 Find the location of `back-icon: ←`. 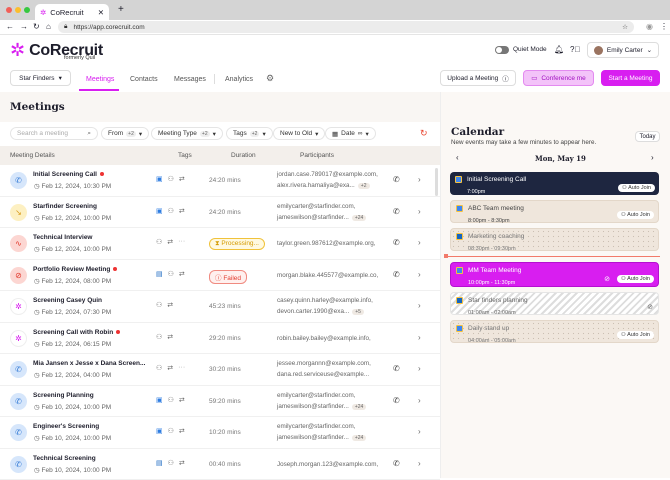

back-icon: ← is located at coordinates (10, 26).